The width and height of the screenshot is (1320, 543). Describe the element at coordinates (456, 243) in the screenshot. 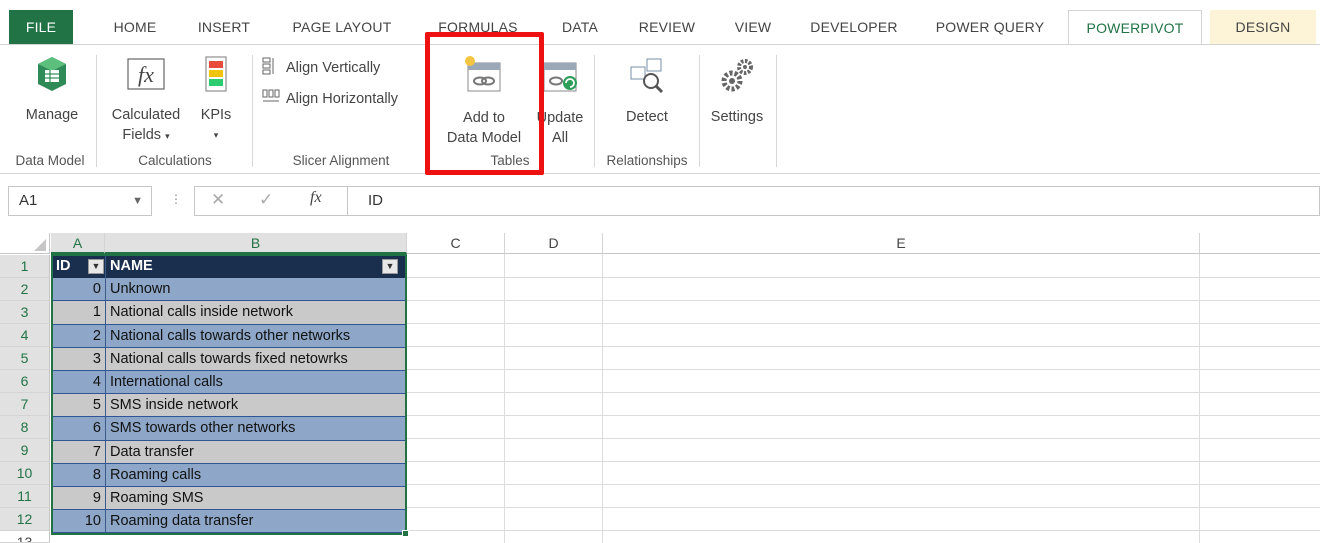

I see `column-header-c: C` at that location.